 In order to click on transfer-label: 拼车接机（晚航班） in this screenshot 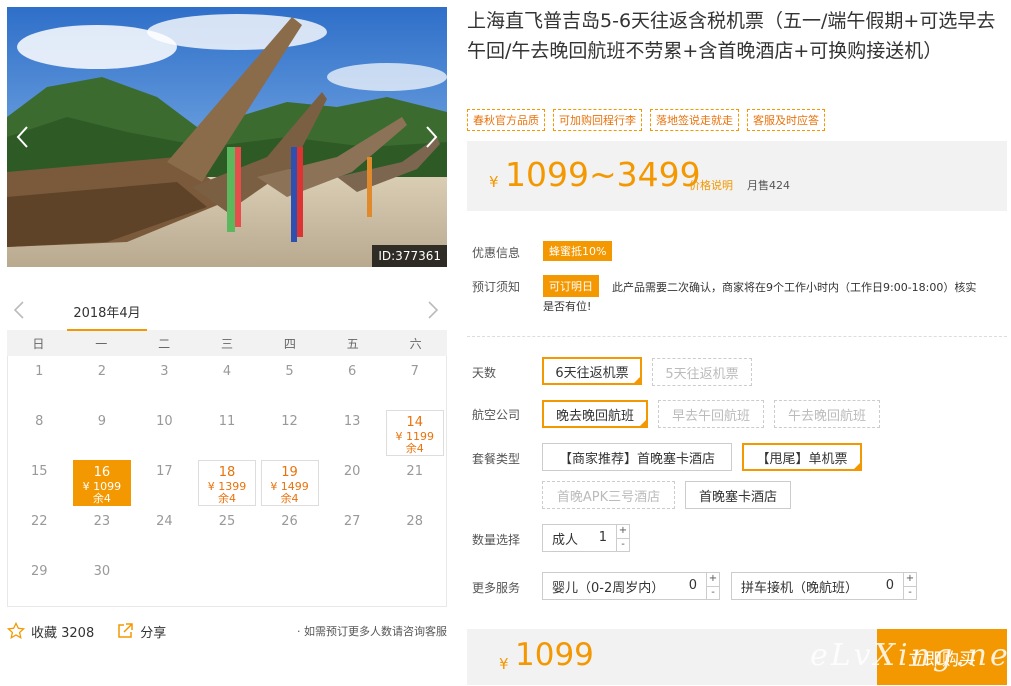, I will do `click(800, 588)`.